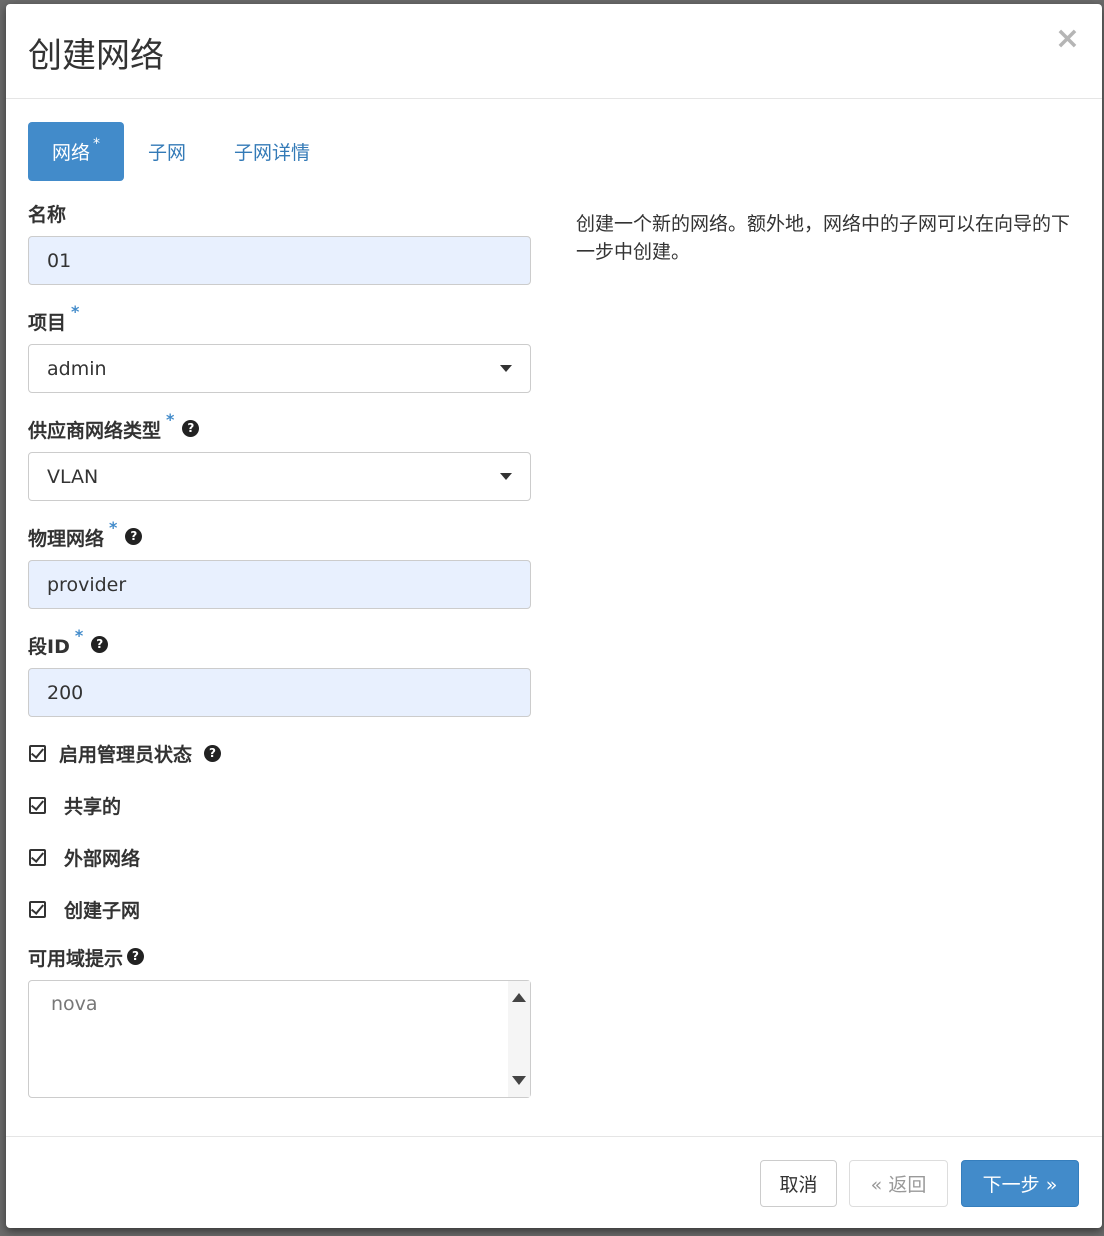 This screenshot has width=1104, height=1236. Describe the element at coordinates (49, 647) in the screenshot. I see `segment-id-label-text: 段ID` at that location.